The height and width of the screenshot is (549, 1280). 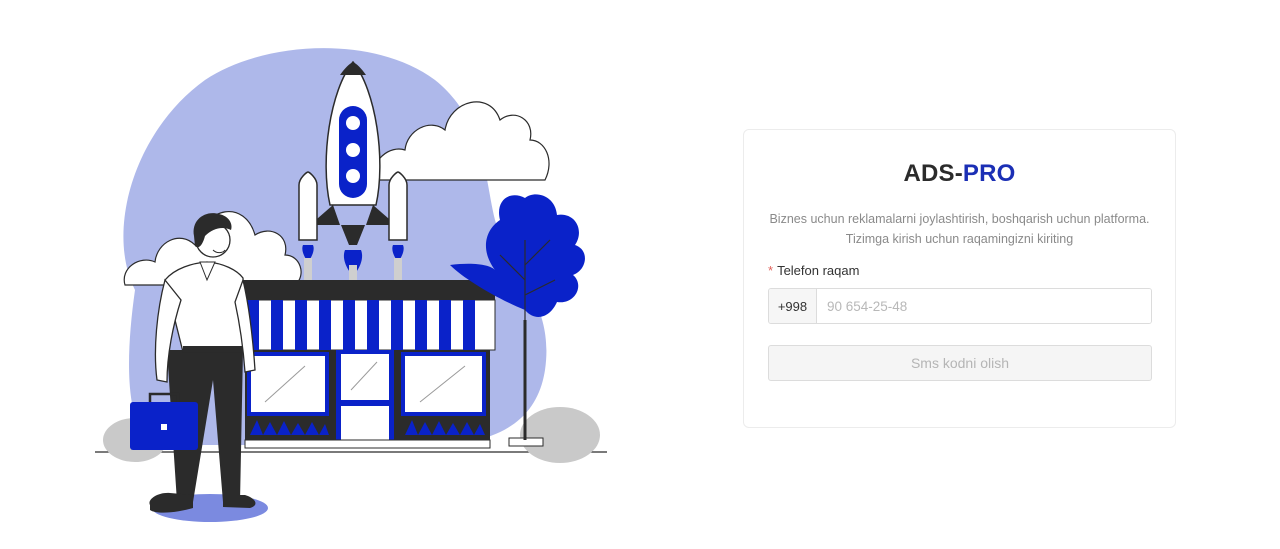 I want to click on phone-input-group: +998, so click(x=960, y=306).